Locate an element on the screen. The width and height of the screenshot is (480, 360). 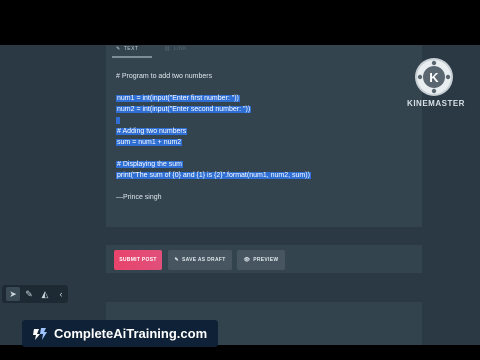
post-actions: SUBMIT POST ✎ SAVE AS DRAFT 👁 PREVIEW is located at coordinates (264, 259).